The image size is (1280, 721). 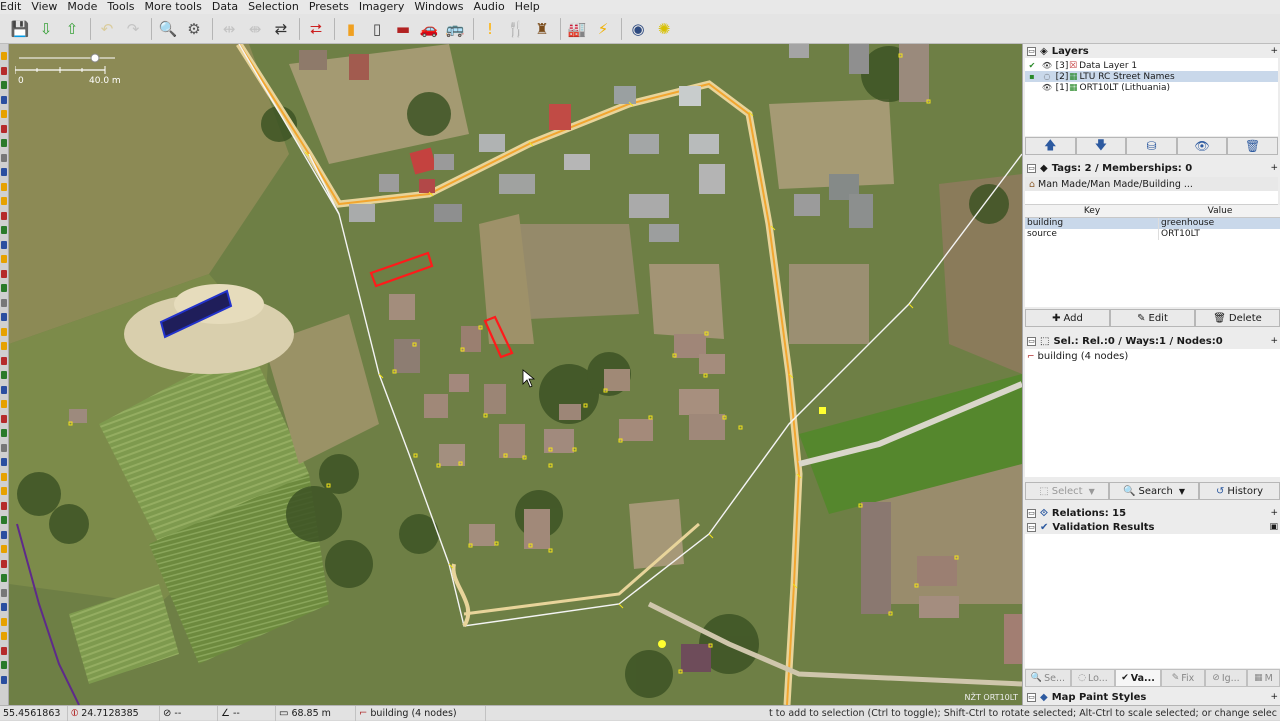 What do you see at coordinates (1092, 234) in the screenshot?
I see `tag-key: source` at bounding box center [1092, 234].